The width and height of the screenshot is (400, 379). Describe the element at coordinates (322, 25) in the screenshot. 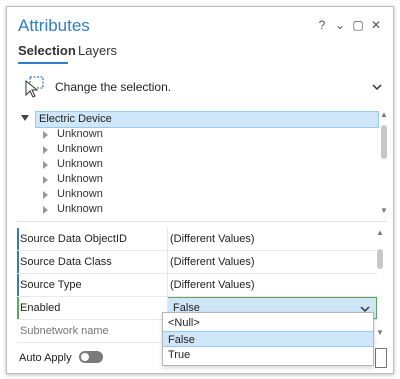

I see `help-icon: ?` at that location.